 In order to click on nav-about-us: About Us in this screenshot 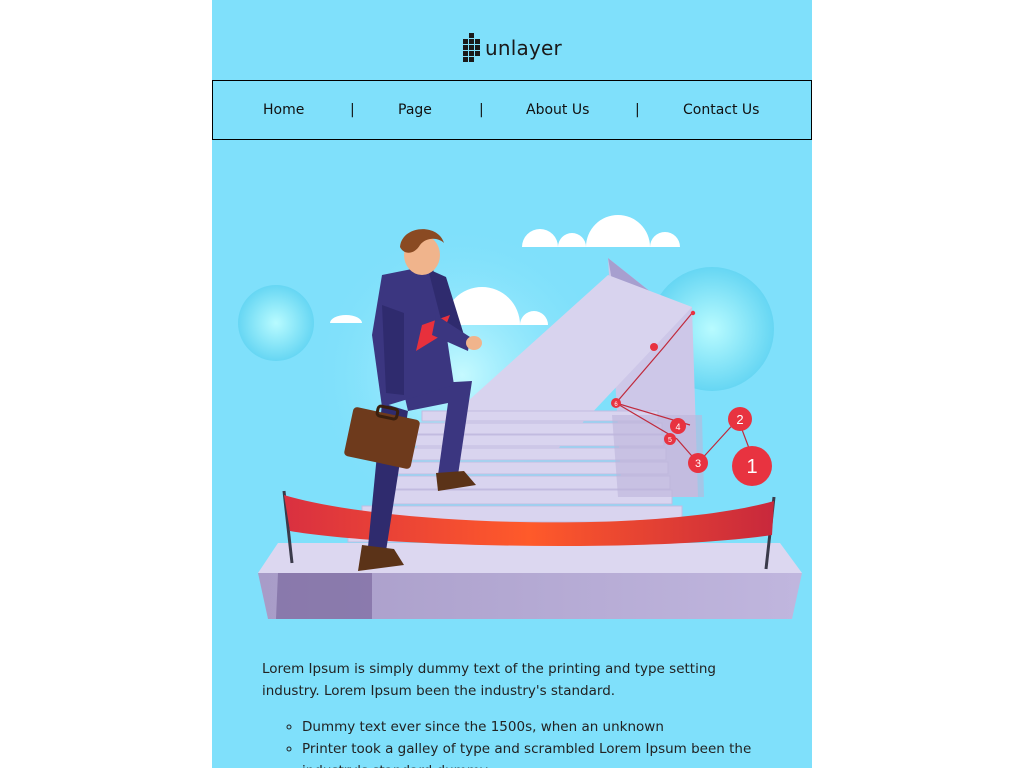, I will do `click(557, 110)`.